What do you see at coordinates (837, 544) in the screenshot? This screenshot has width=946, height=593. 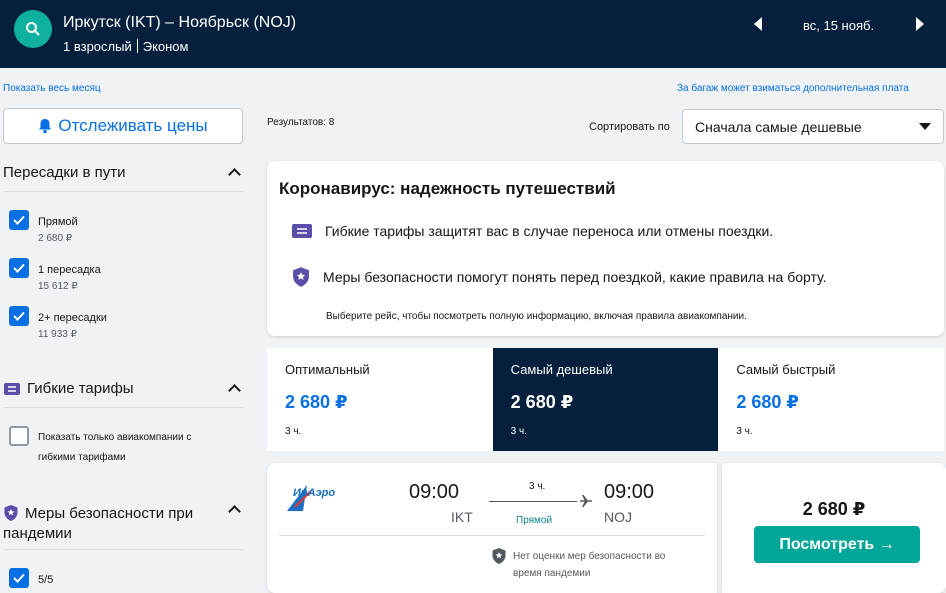 I see `view-flight-button: Посмотреть →` at bounding box center [837, 544].